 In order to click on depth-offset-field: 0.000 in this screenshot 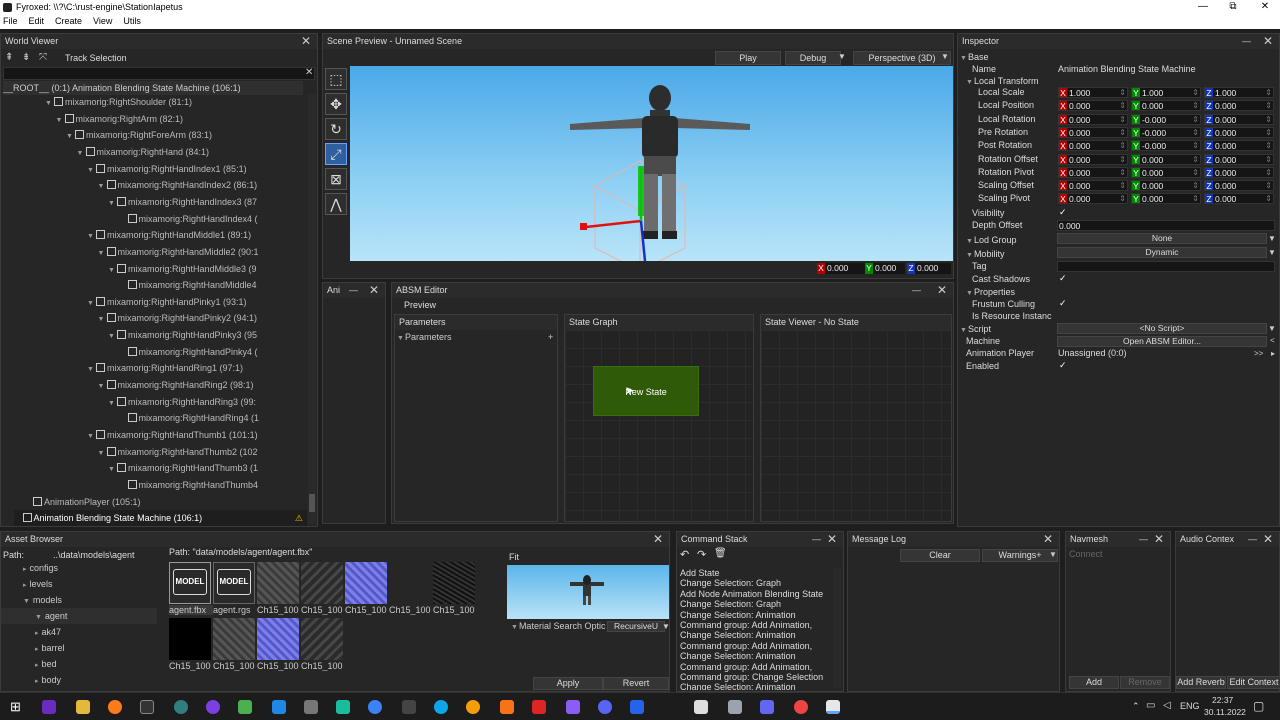, I will do `click(1166, 225)`.